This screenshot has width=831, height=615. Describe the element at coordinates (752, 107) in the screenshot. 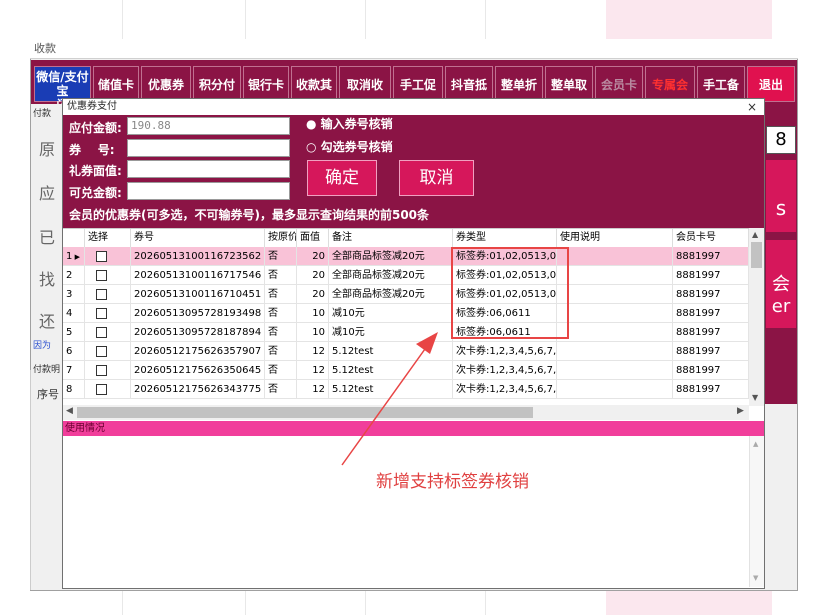

I see `close-icon: ×` at that location.